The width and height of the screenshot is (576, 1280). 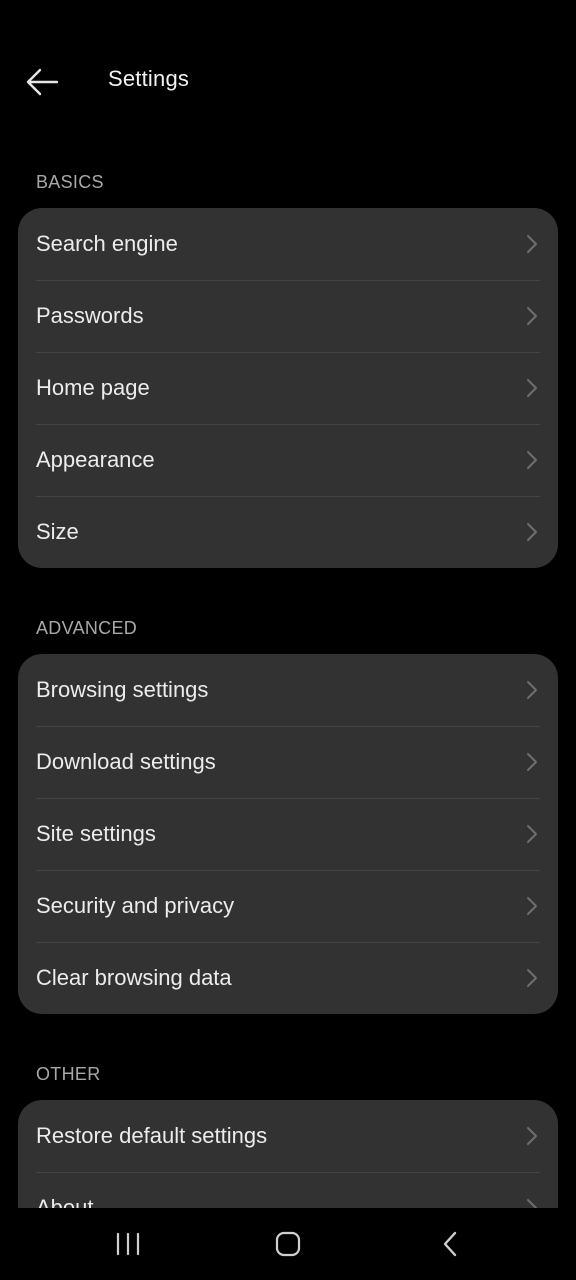 I want to click on settings-item-appearance: Appearance, so click(x=288, y=460).